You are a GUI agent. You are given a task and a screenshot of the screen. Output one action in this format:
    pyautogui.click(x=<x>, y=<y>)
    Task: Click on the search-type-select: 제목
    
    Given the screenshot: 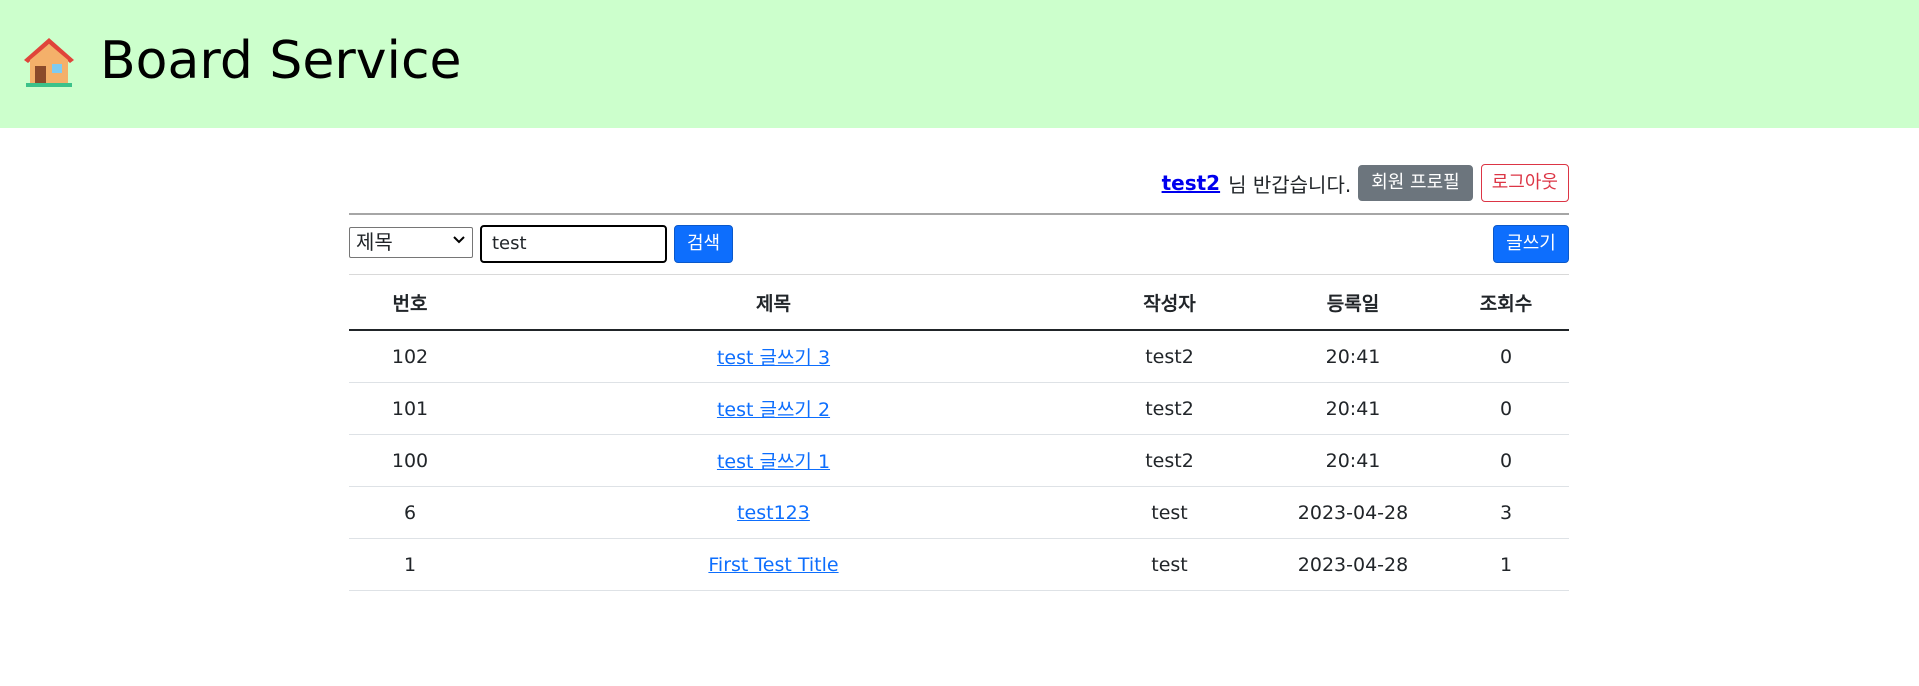 What is the action you would take?
    pyautogui.click(x=411, y=242)
    